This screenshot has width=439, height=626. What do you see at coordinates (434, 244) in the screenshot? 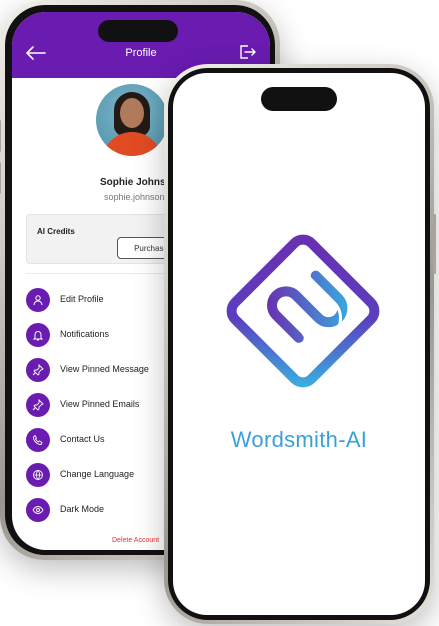
I see `power-button` at bounding box center [434, 244].